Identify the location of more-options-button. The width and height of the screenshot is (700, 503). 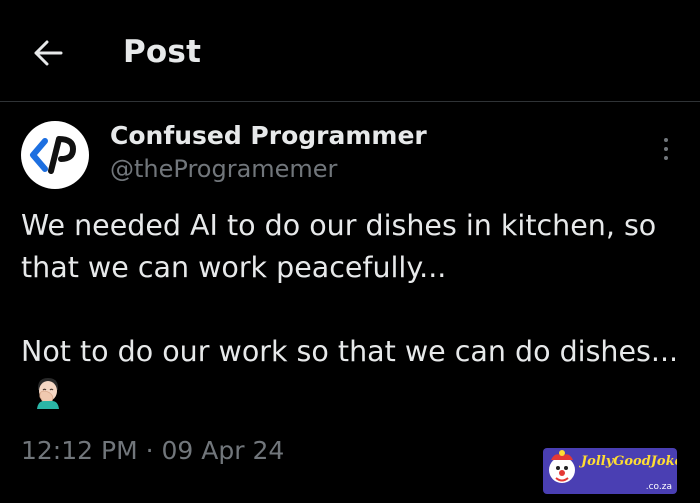
(666, 149).